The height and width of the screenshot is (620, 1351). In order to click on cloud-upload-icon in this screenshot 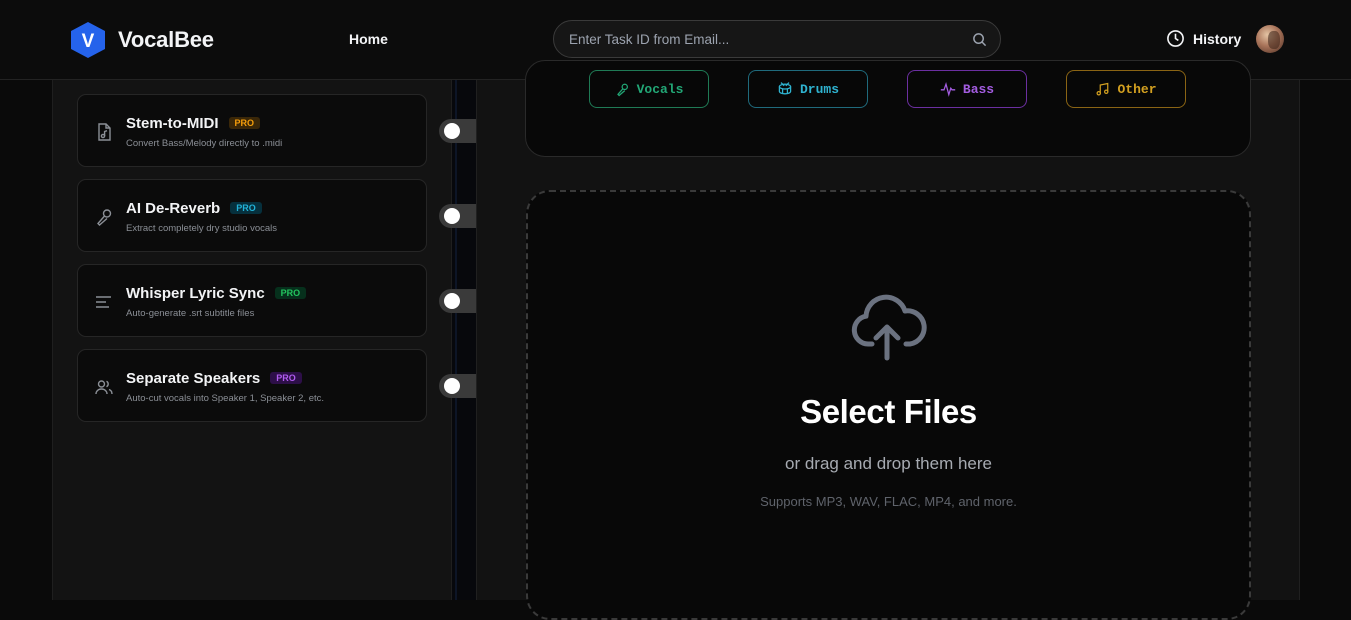, I will do `click(889, 327)`.